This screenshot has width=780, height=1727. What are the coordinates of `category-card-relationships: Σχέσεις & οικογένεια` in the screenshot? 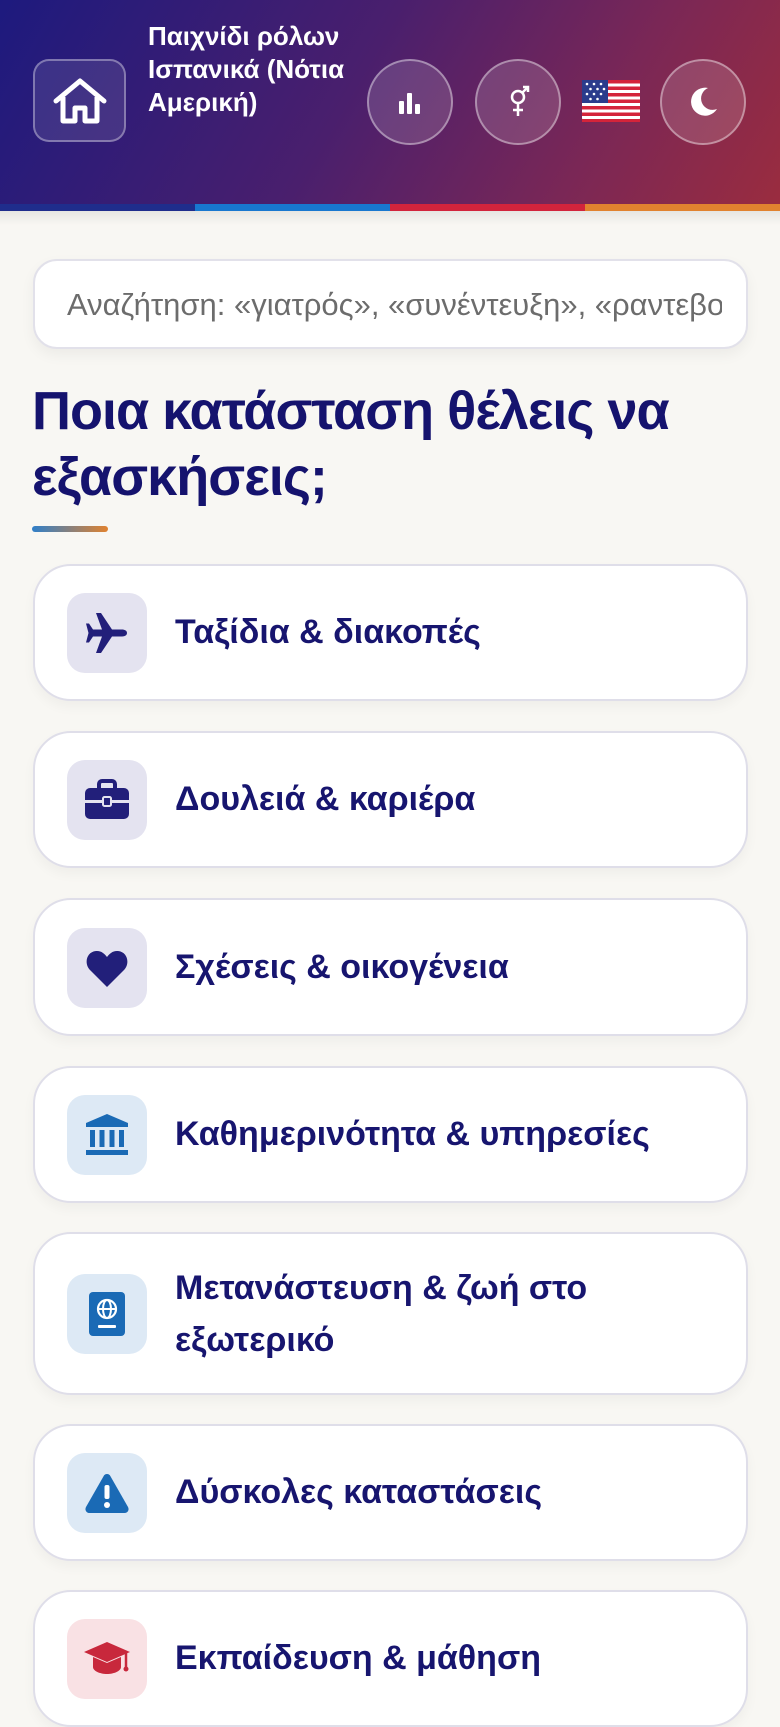 It's located at (390, 967).